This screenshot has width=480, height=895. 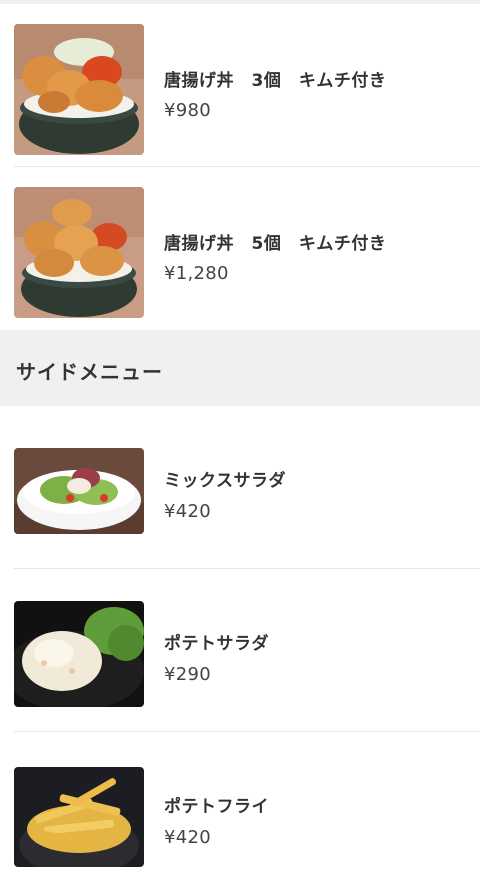 What do you see at coordinates (240, 368) in the screenshot?
I see `section-header-side-menu: サイドメニュー` at bounding box center [240, 368].